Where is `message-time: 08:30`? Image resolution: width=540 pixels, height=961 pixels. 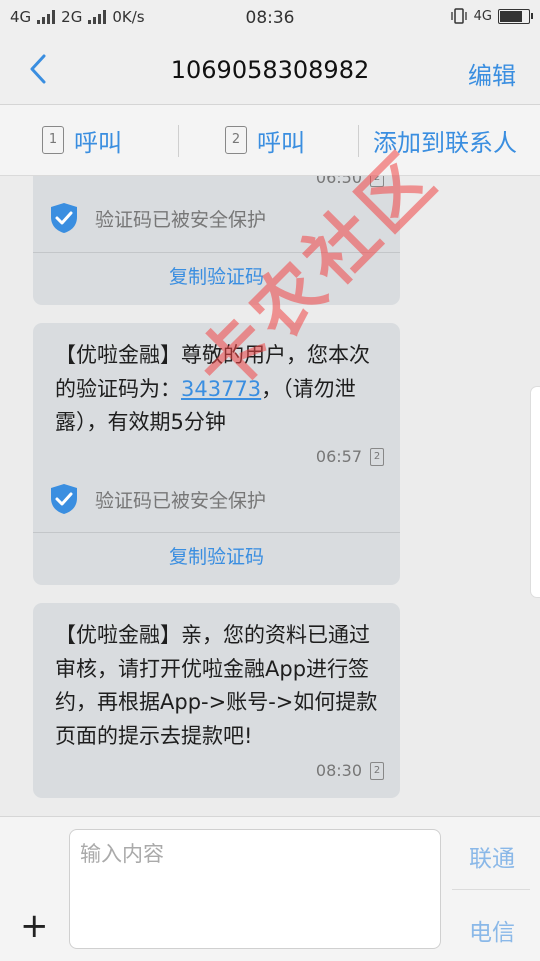 message-time: 08:30 is located at coordinates (338, 770).